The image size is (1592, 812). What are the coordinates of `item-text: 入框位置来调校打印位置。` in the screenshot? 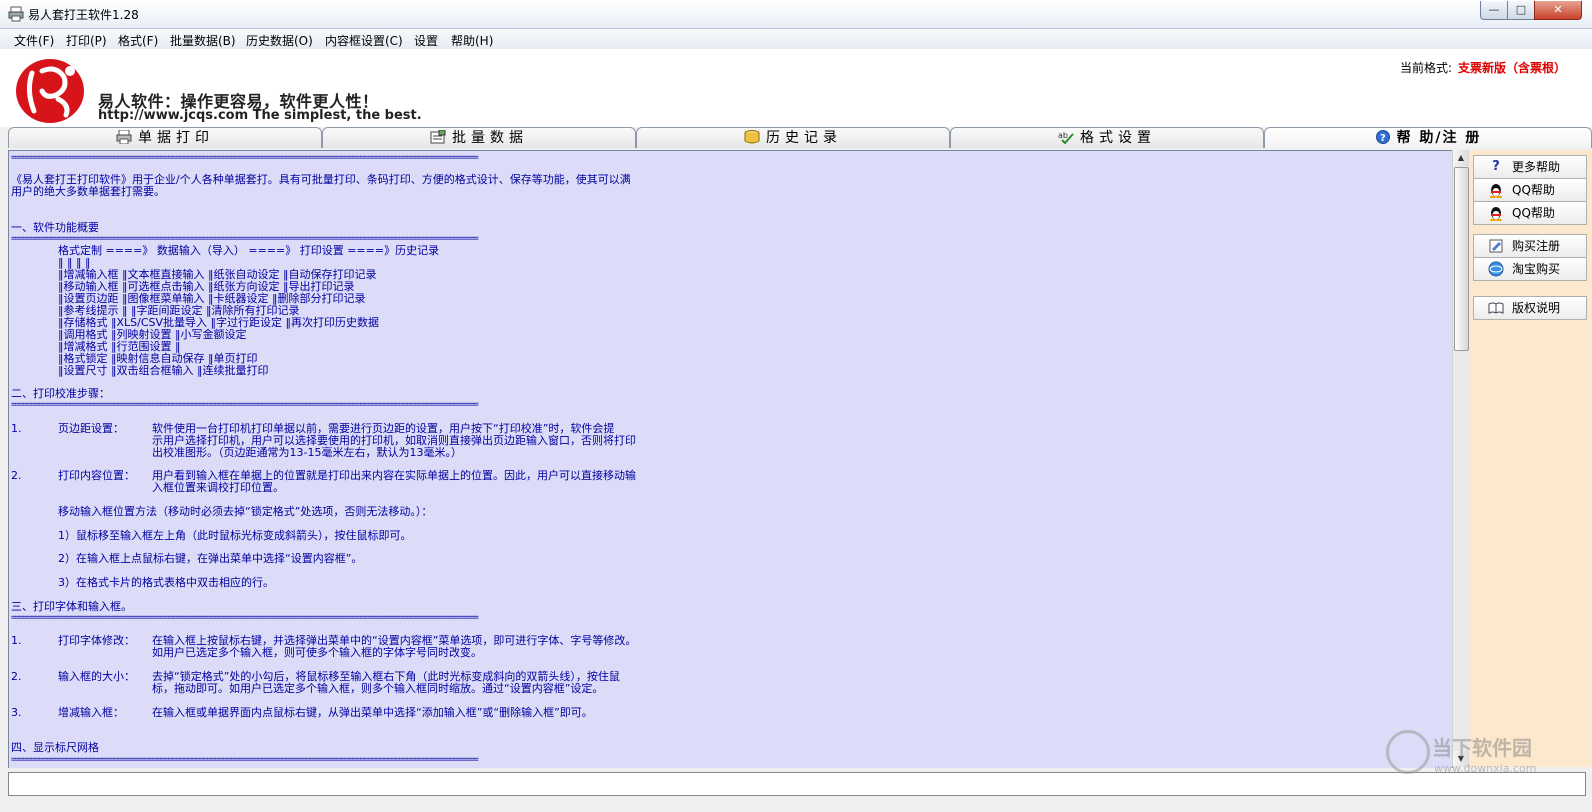 It's located at (218, 487).